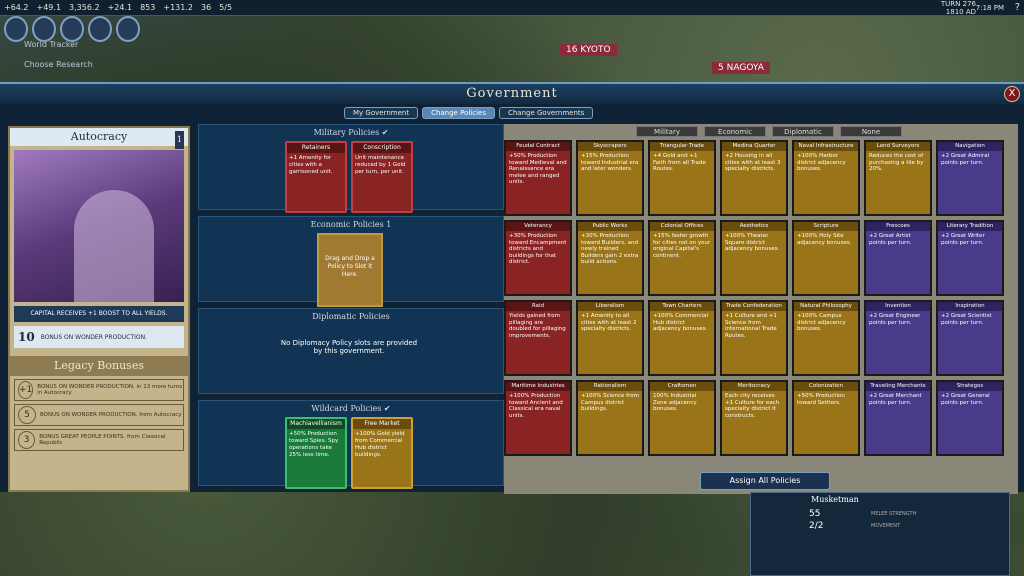 Image resolution: width=1024 pixels, height=576 pixels. Describe the element at coordinates (769, 131) in the screenshot. I see `policy-filters: Military Economic Diplomatic None` at that location.